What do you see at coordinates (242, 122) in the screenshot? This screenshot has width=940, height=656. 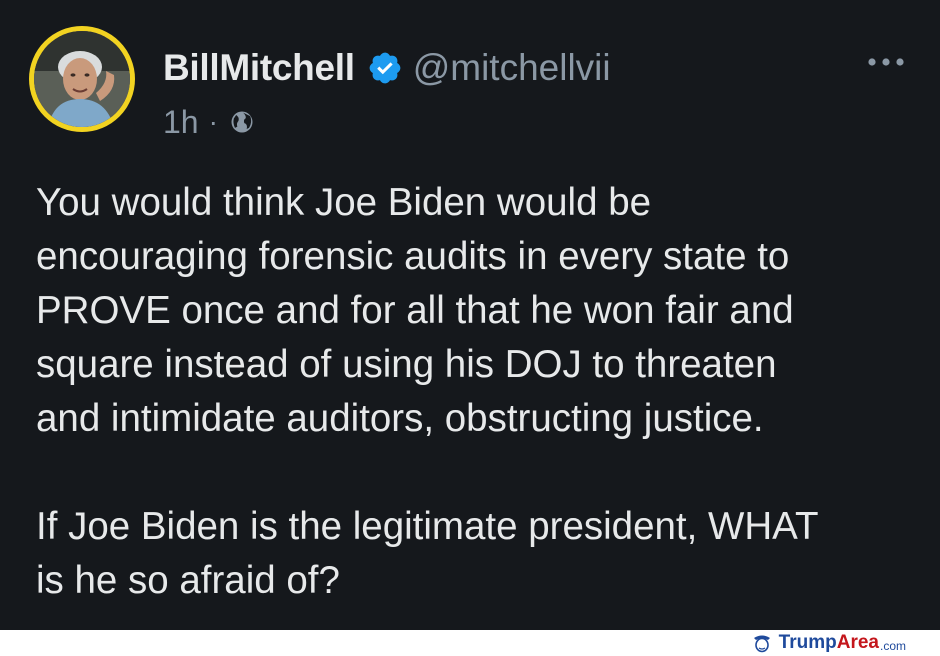 I see `globe-icon` at bounding box center [242, 122].